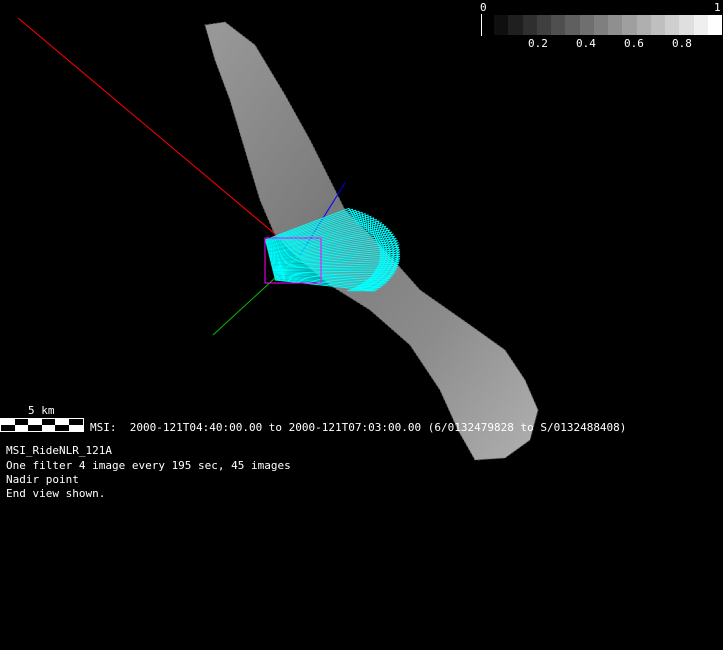  What do you see at coordinates (682, 43) in the screenshot?
I see `colorbar-tick-label: 0.8` at bounding box center [682, 43].